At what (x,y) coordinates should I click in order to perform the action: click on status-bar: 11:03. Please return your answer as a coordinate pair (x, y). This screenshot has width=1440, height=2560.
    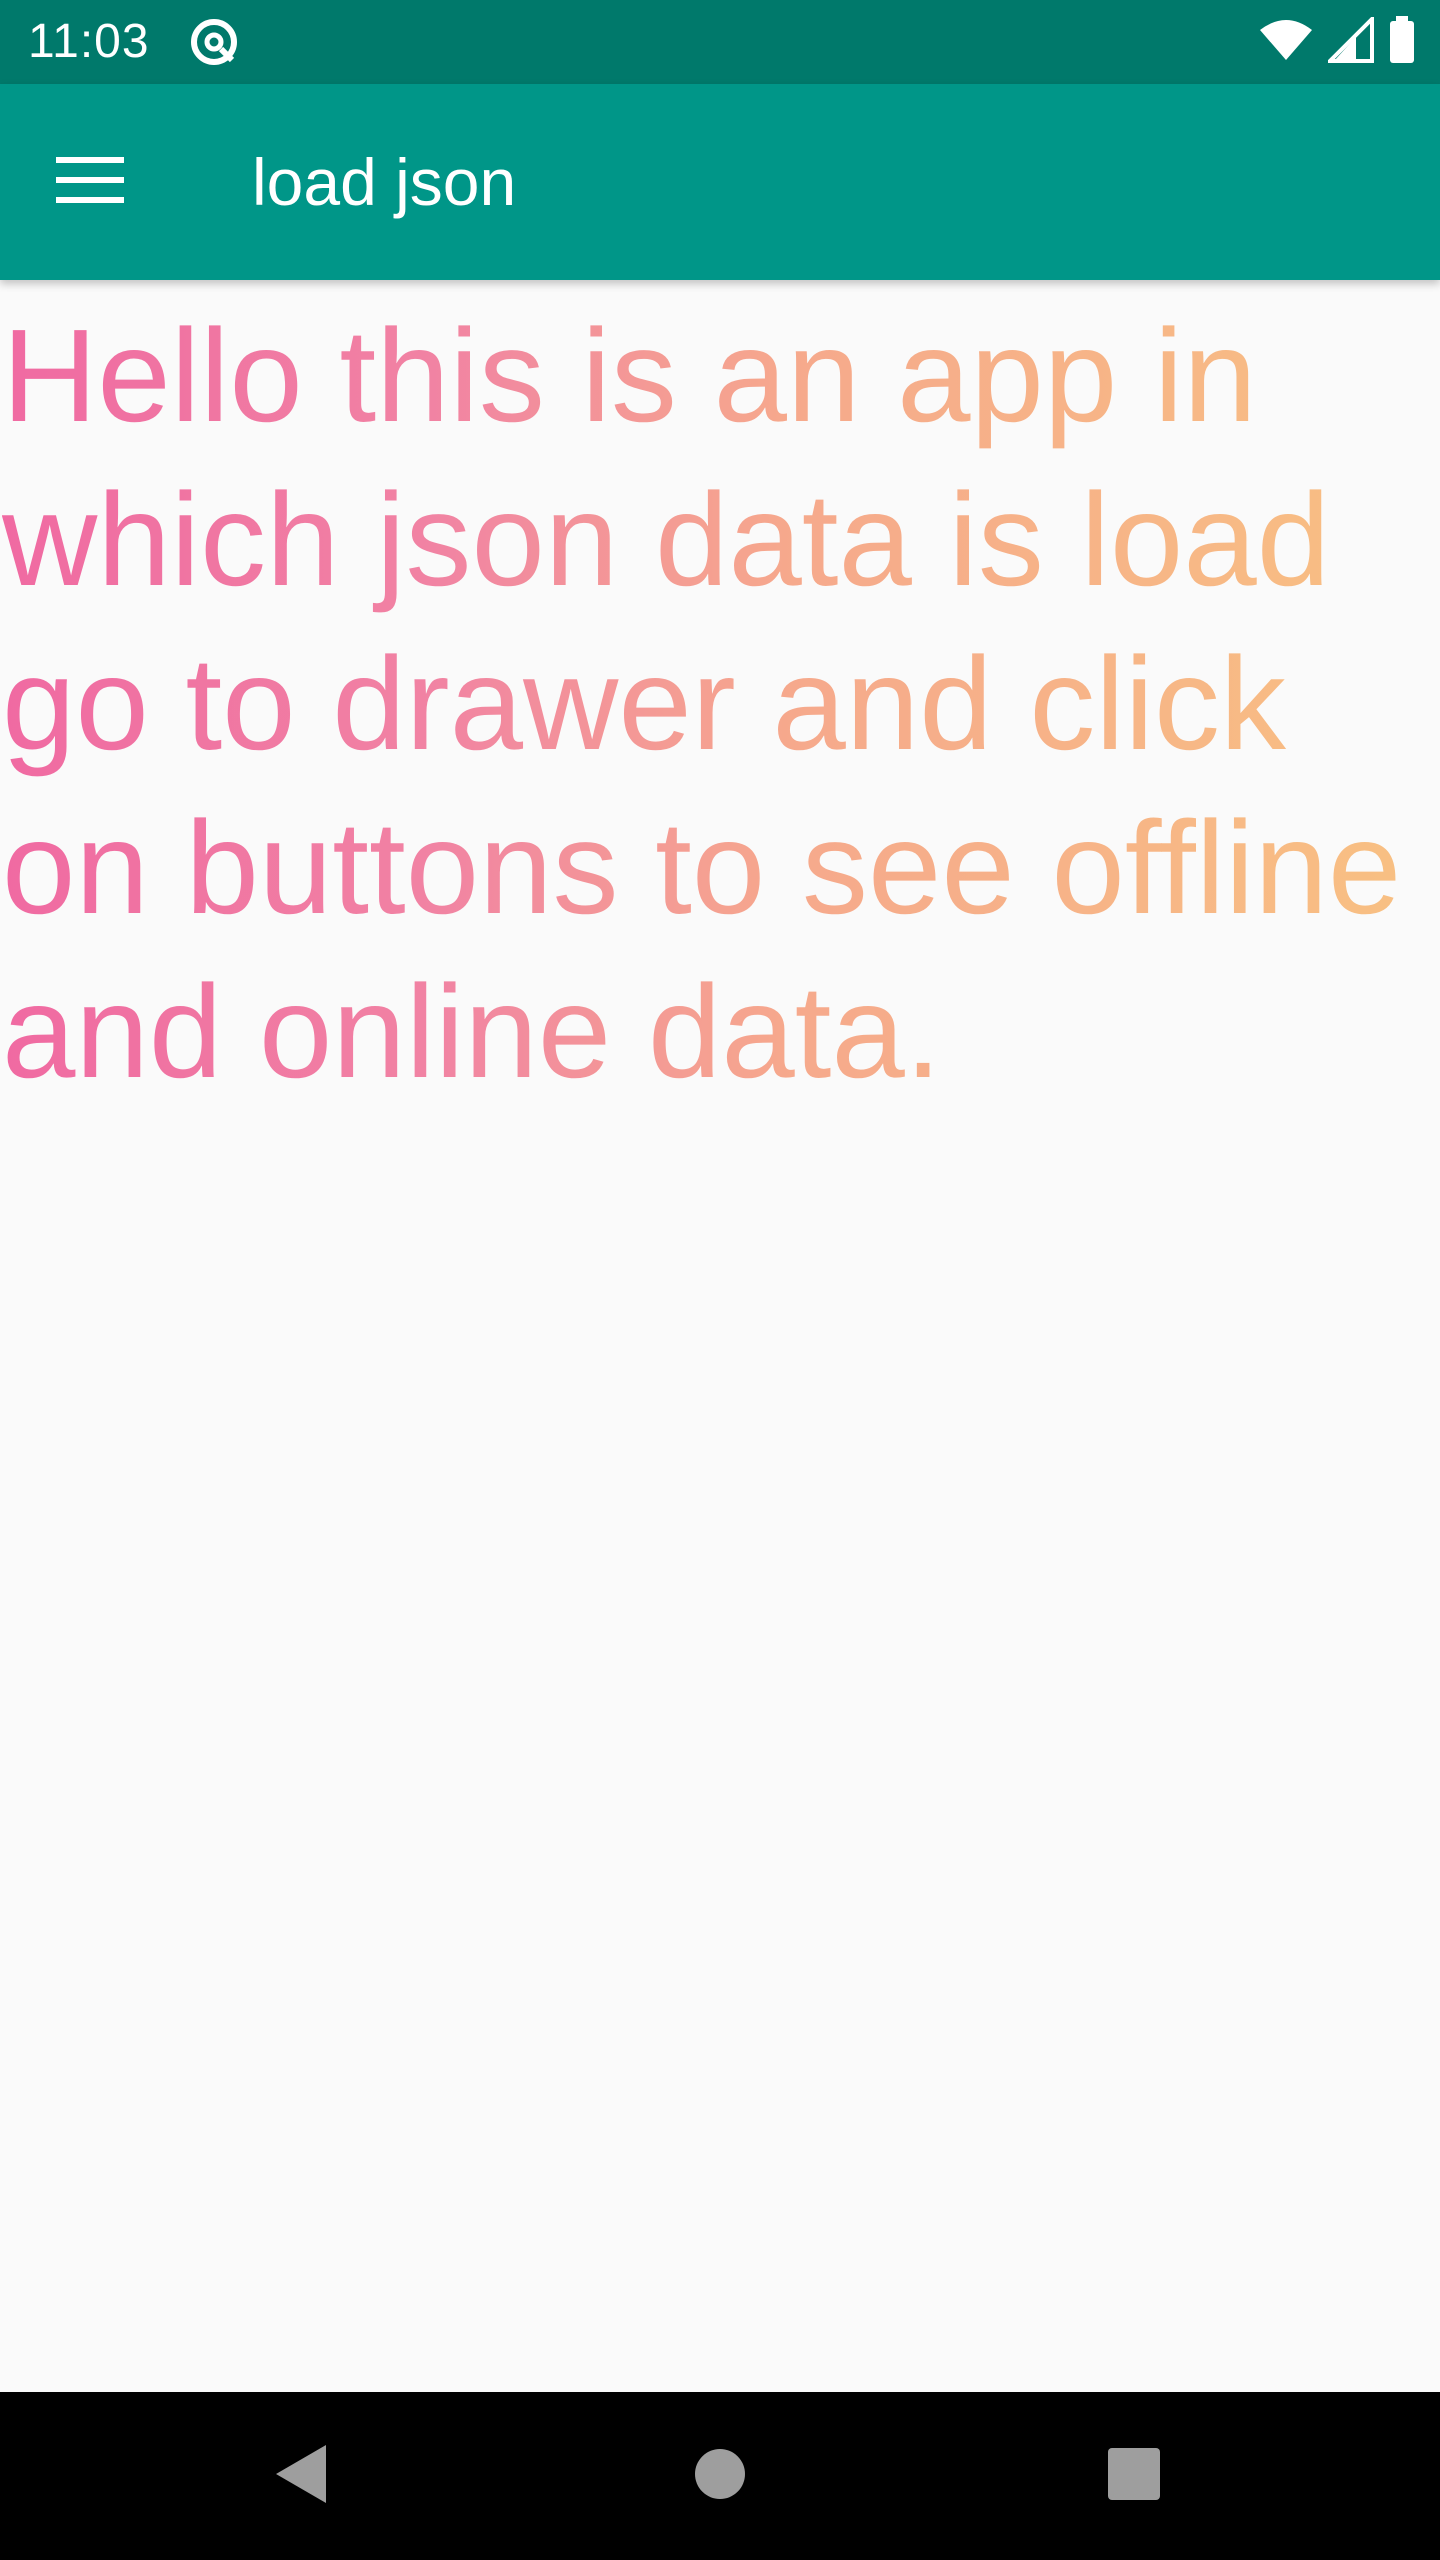
    Looking at the image, I should click on (720, 42).